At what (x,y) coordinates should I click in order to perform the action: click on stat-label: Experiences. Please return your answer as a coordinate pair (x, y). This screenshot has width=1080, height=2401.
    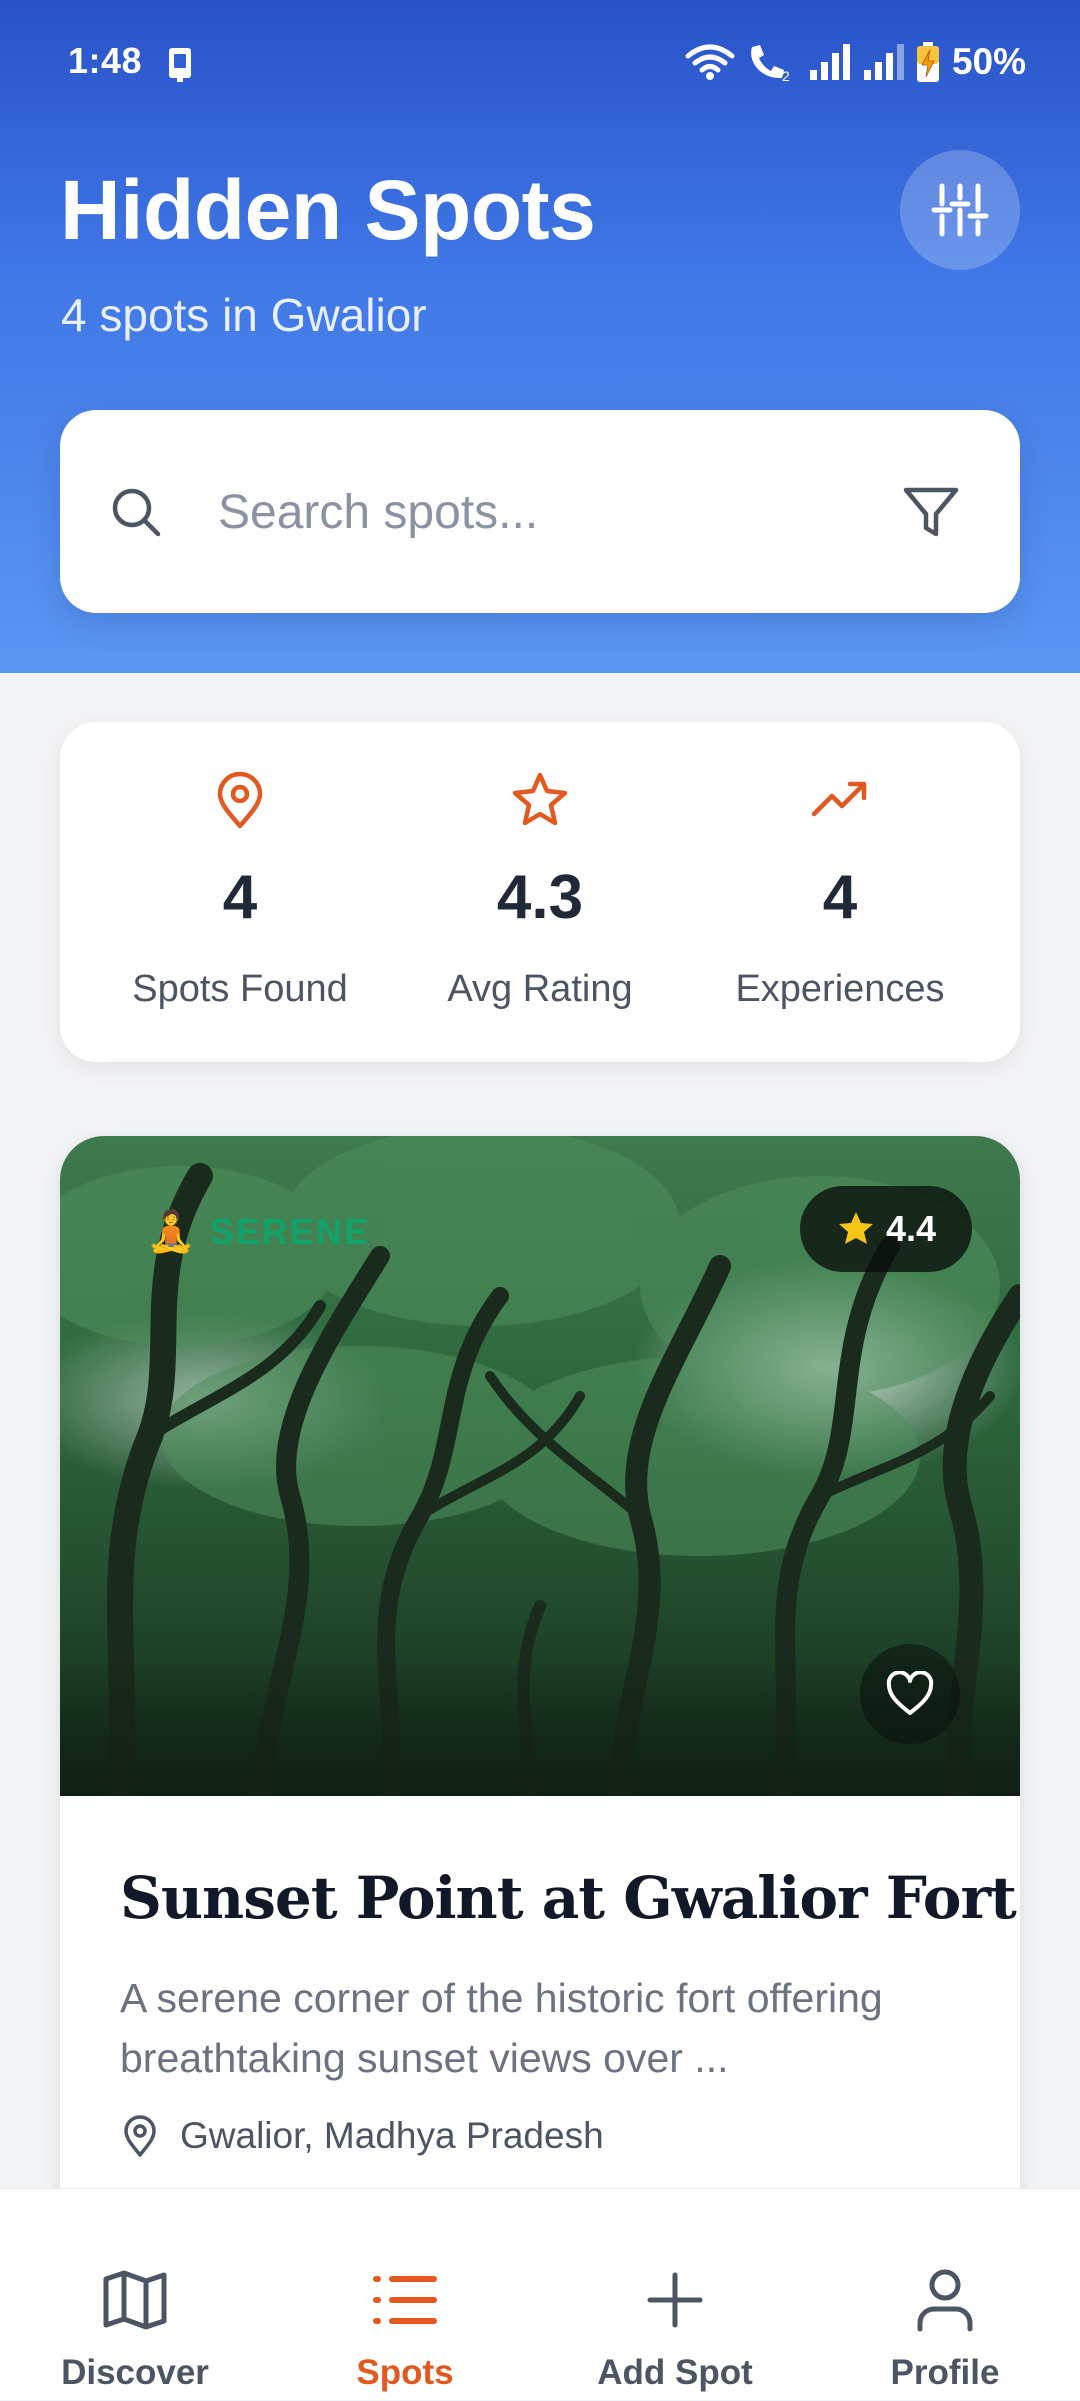
    Looking at the image, I should click on (840, 989).